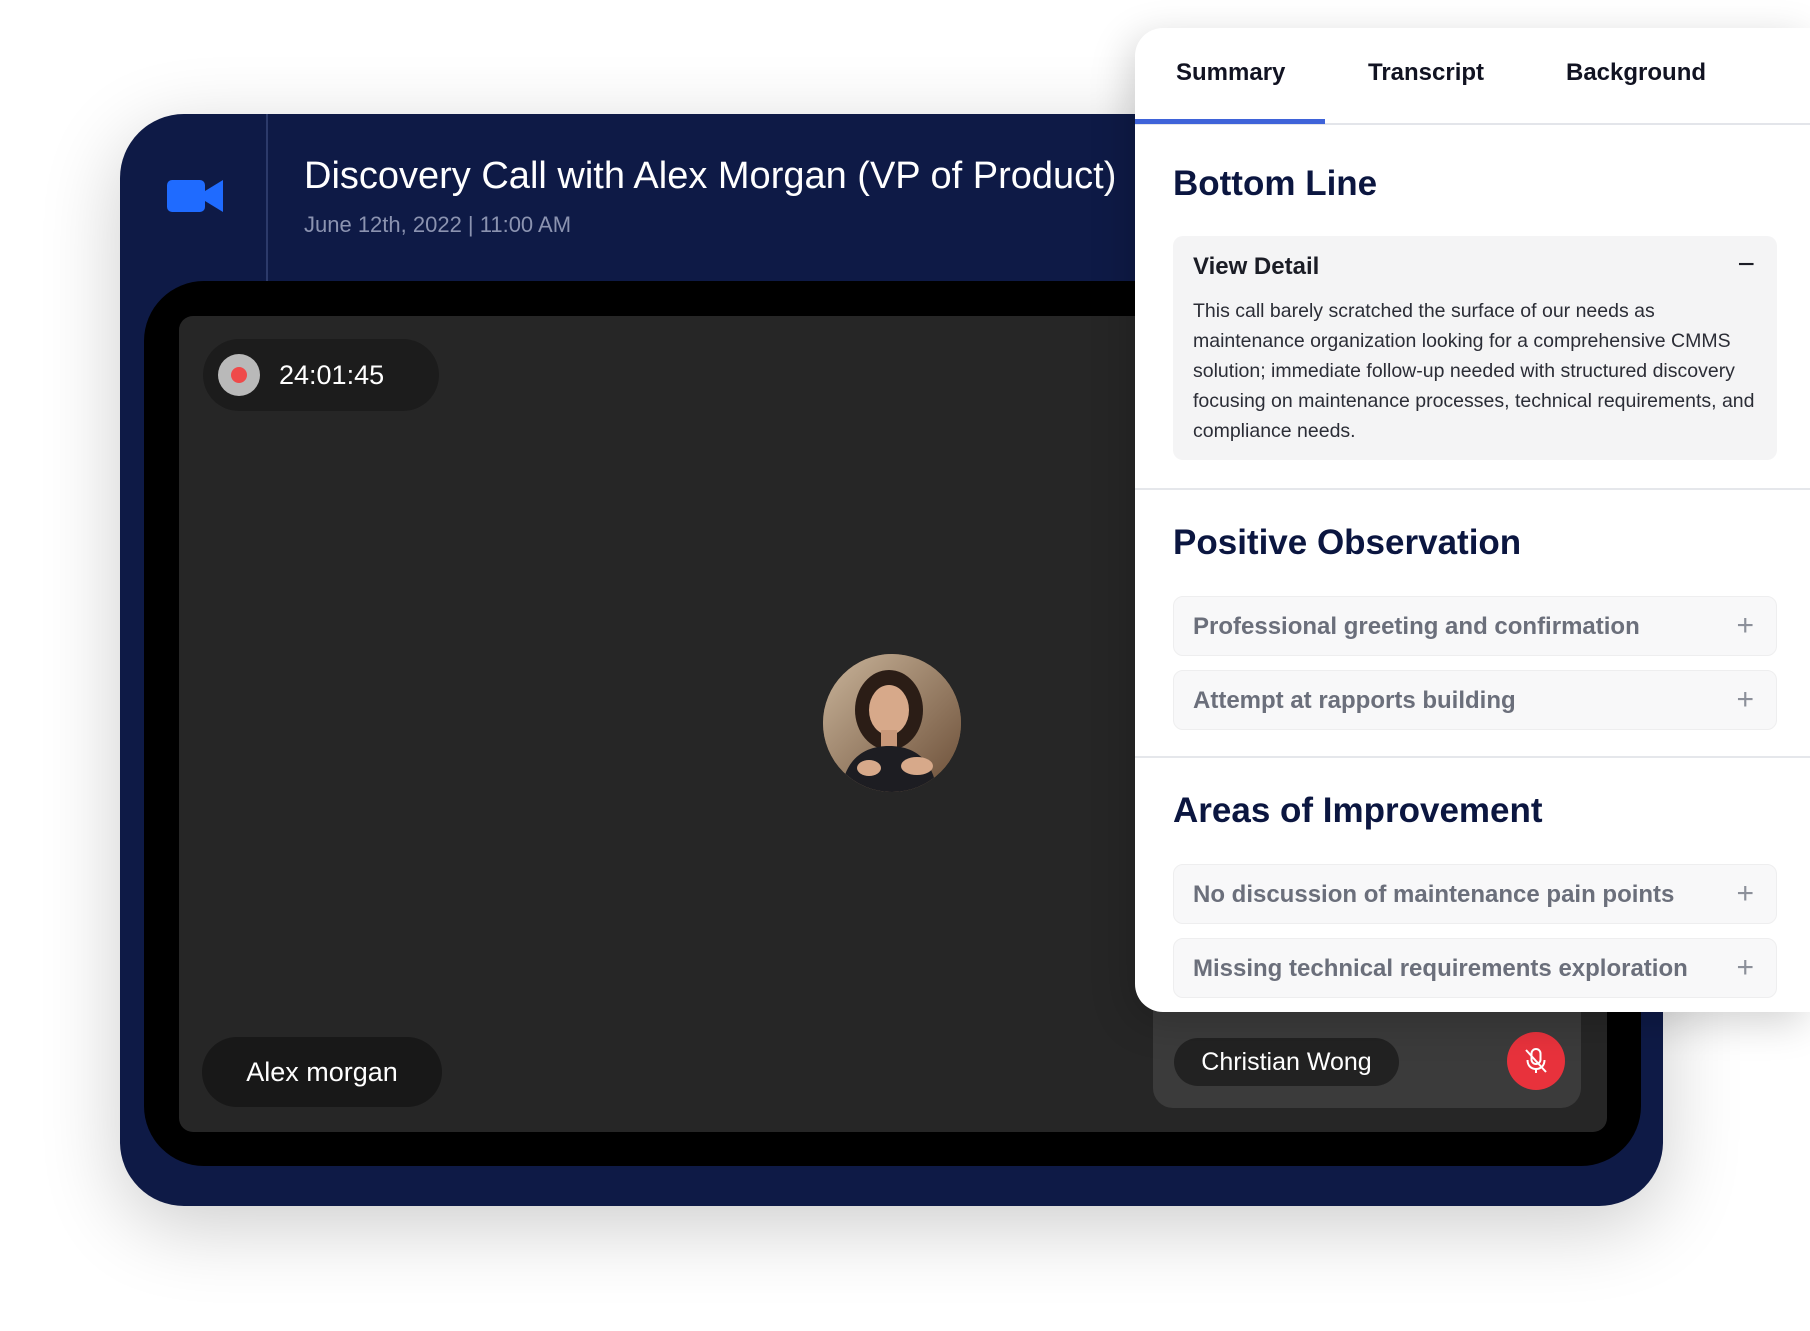 The image size is (1810, 1331). I want to click on participant-avatar, so click(892, 723).